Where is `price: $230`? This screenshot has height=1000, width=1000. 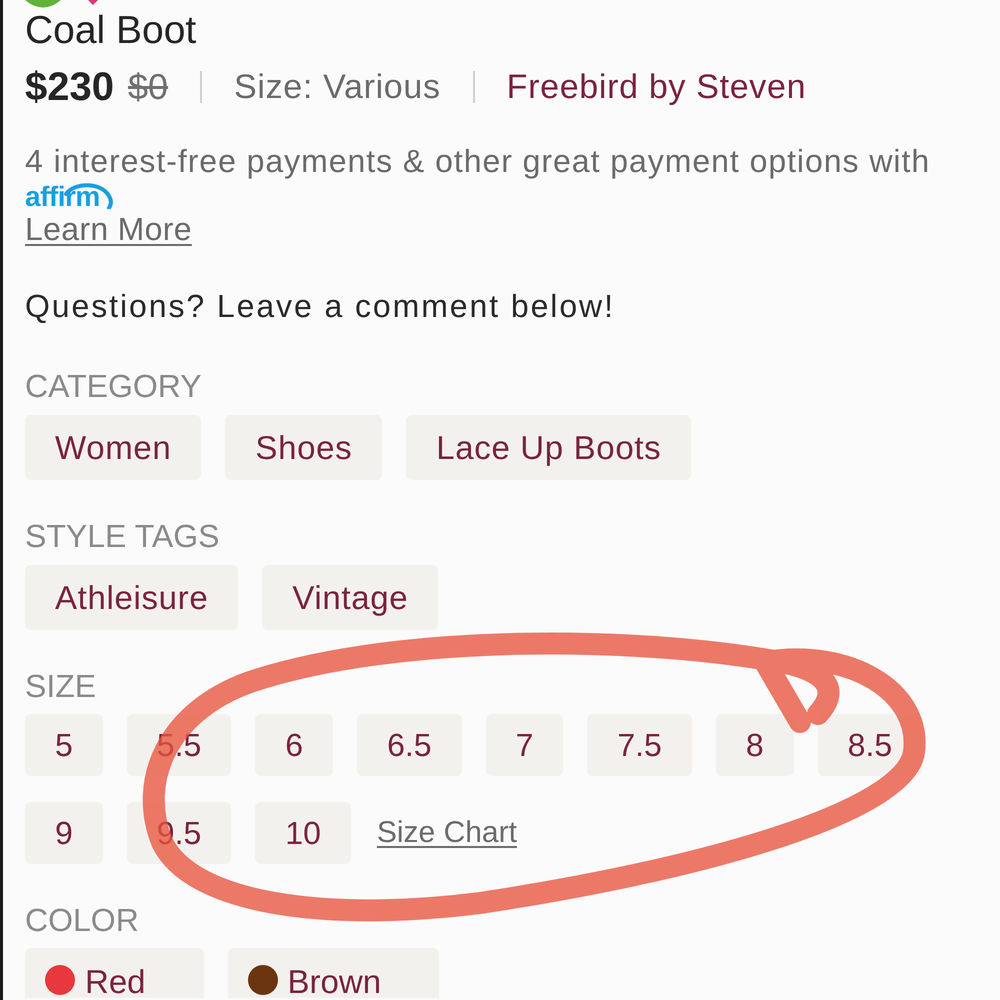 price: $230 is located at coordinates (69, 87).